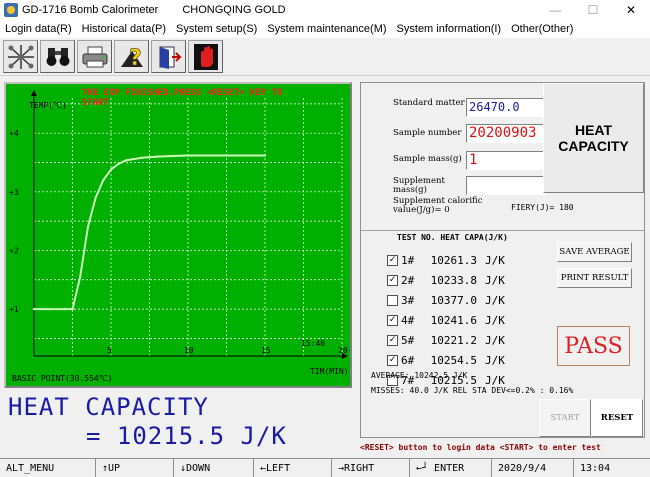 This screenshot has height=477, width=650. Describe the element at coordinates (90, 10) in the screenshot. I see `window-title: GD-1716 Bomb Calorimeter` at that location.